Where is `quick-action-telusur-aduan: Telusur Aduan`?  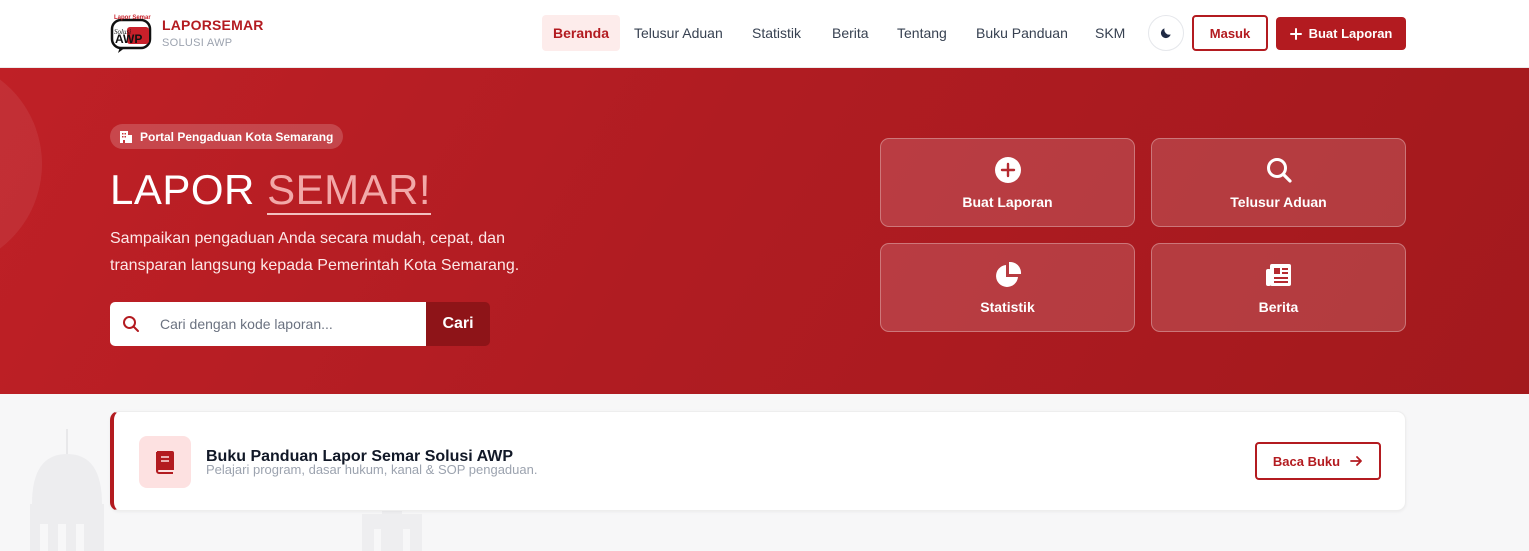
quick-action-telusur-aduan: Telusur Aduan is located at coordinates (1278, 182).